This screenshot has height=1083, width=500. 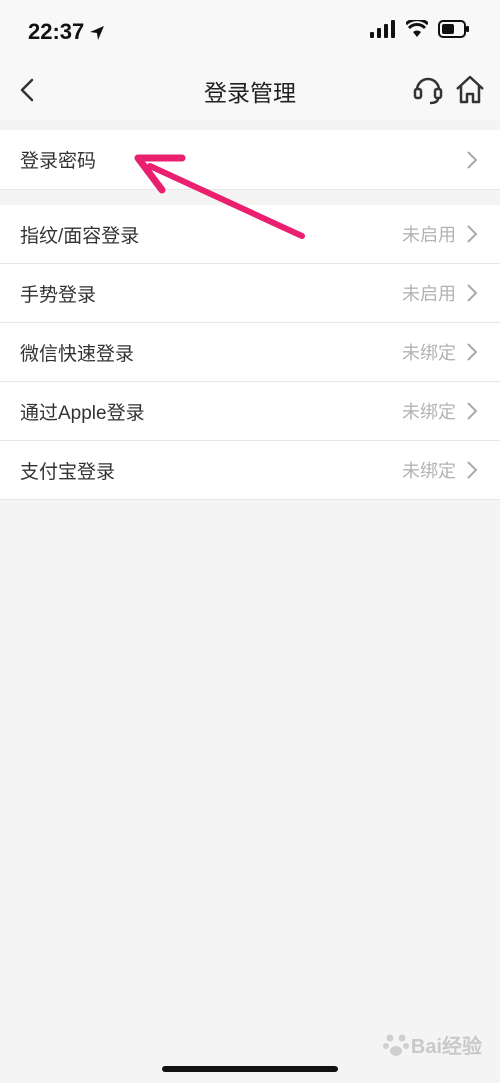 What do you see at coordinates (82, 413) in the screenshot?
I see `row-label: 通过Apple登录` at bounding box center [82, 413].